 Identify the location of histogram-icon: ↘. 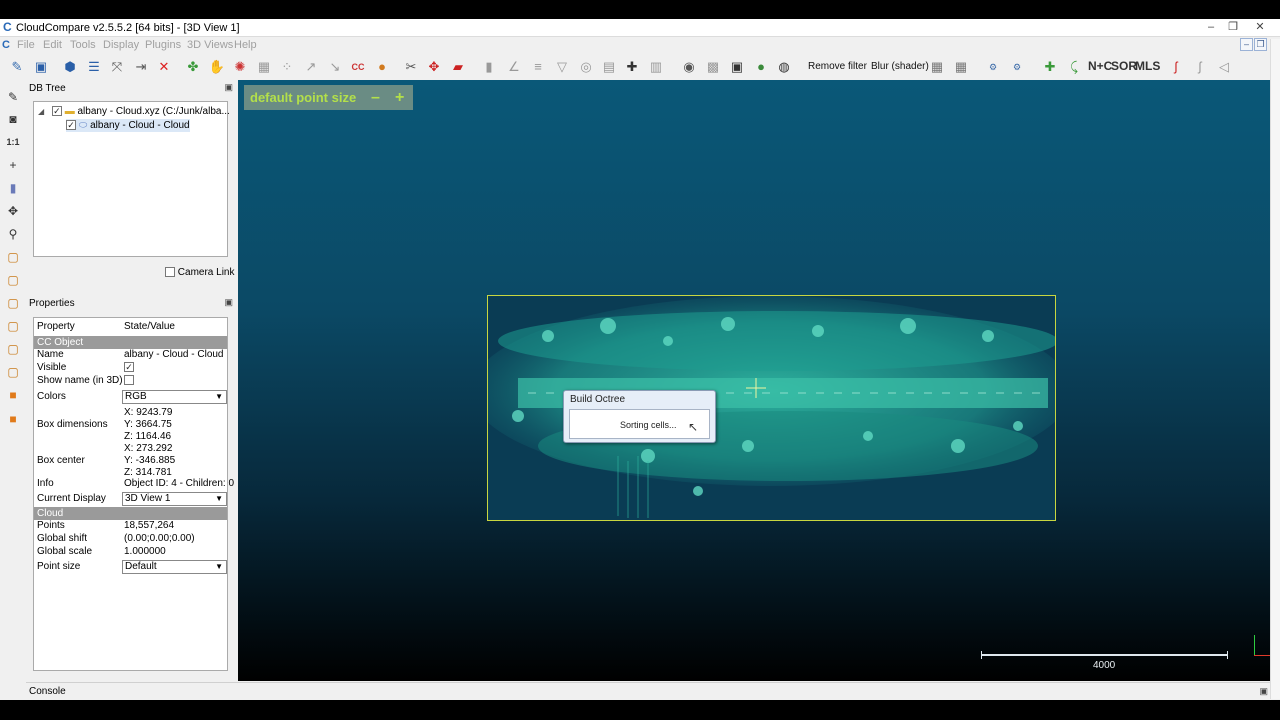
(335, 67).